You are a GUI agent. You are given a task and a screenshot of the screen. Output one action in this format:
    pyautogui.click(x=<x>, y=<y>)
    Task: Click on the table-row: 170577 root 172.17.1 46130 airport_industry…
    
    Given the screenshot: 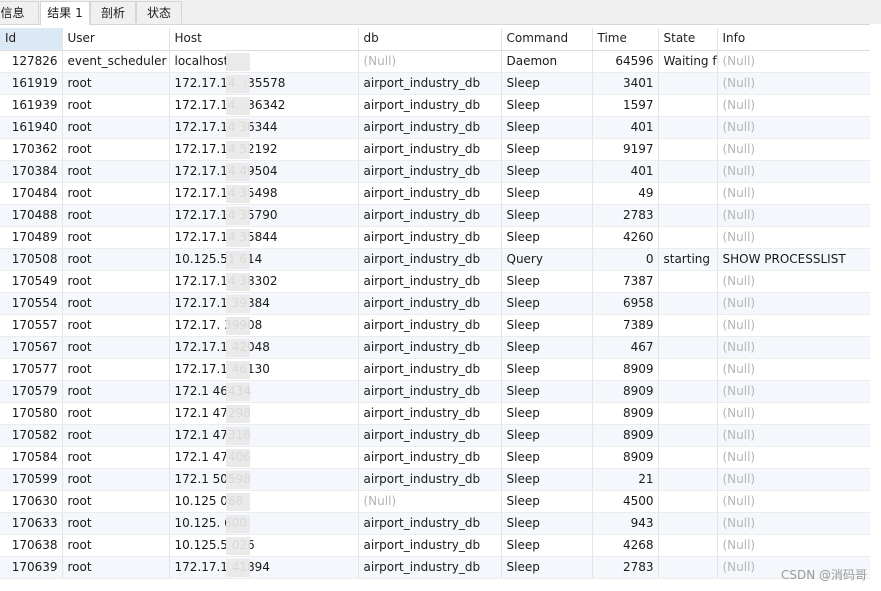 What is the action you would take?
    pyautogui.click(x=435, y=369)
    